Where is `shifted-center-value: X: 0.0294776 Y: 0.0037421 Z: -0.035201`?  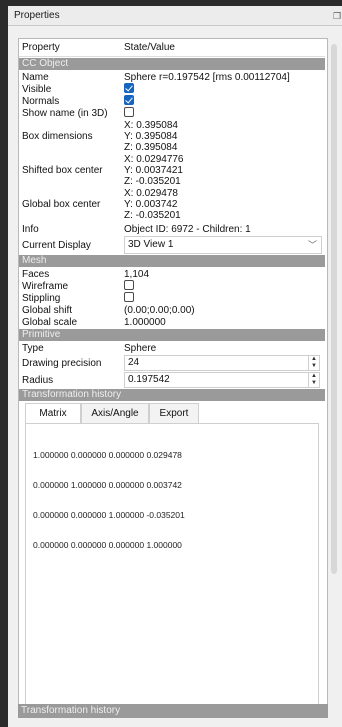
shifted-center-value: X: 0.0294776 Y: 0.0037421 Z: -0.035201 is located at coordinates (154, 170).